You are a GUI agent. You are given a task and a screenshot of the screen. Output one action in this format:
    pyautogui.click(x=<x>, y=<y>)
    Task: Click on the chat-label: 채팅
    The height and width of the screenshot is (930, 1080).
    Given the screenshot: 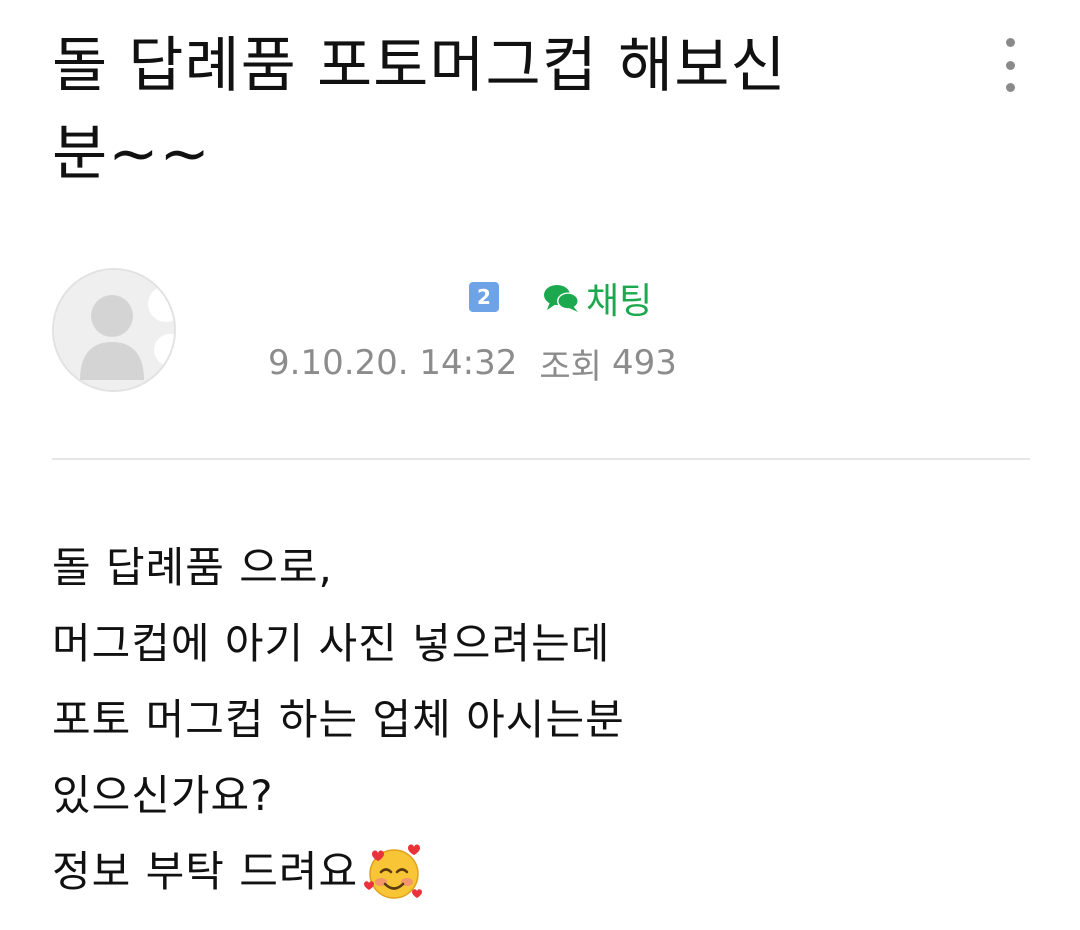 What is the action you would take?
    pyautogui.click(x=619, y=301)
    